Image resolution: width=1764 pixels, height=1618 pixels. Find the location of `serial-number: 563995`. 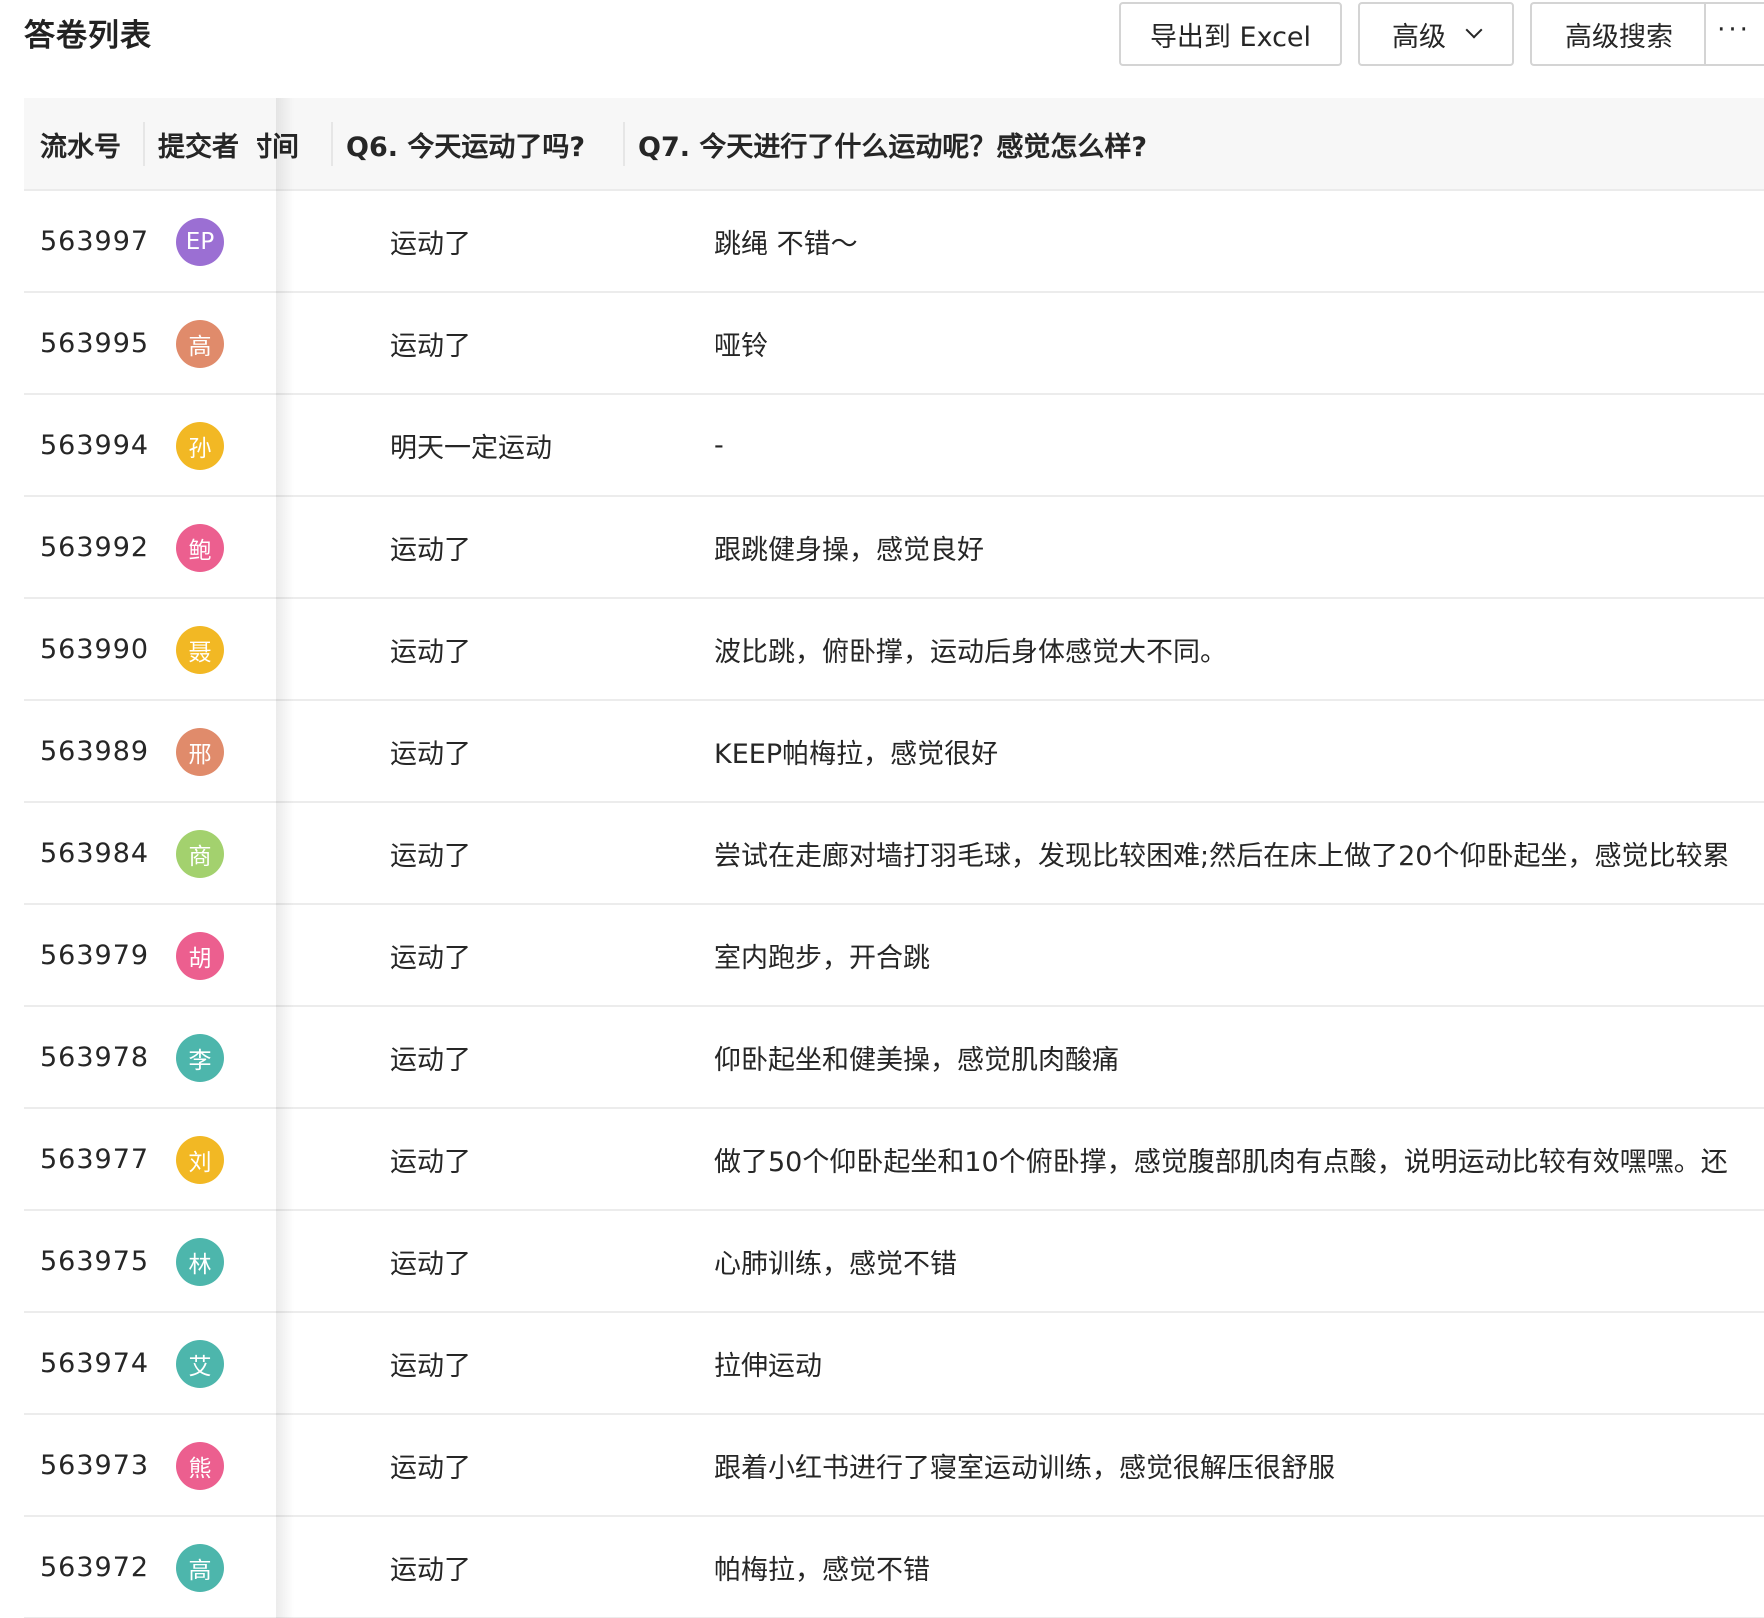

serial-number: 563995 is located at coordinates (95, 343).